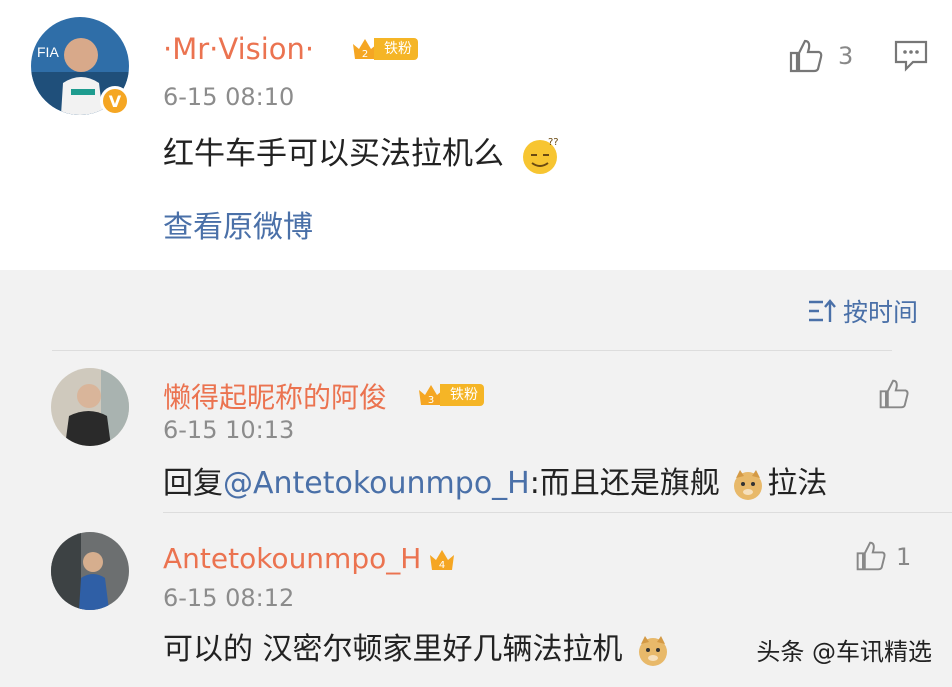 The height and width of the screenshot is (687, 952). I want to click on comment-timestamp: 6-15 10:13, so click(229, 430).